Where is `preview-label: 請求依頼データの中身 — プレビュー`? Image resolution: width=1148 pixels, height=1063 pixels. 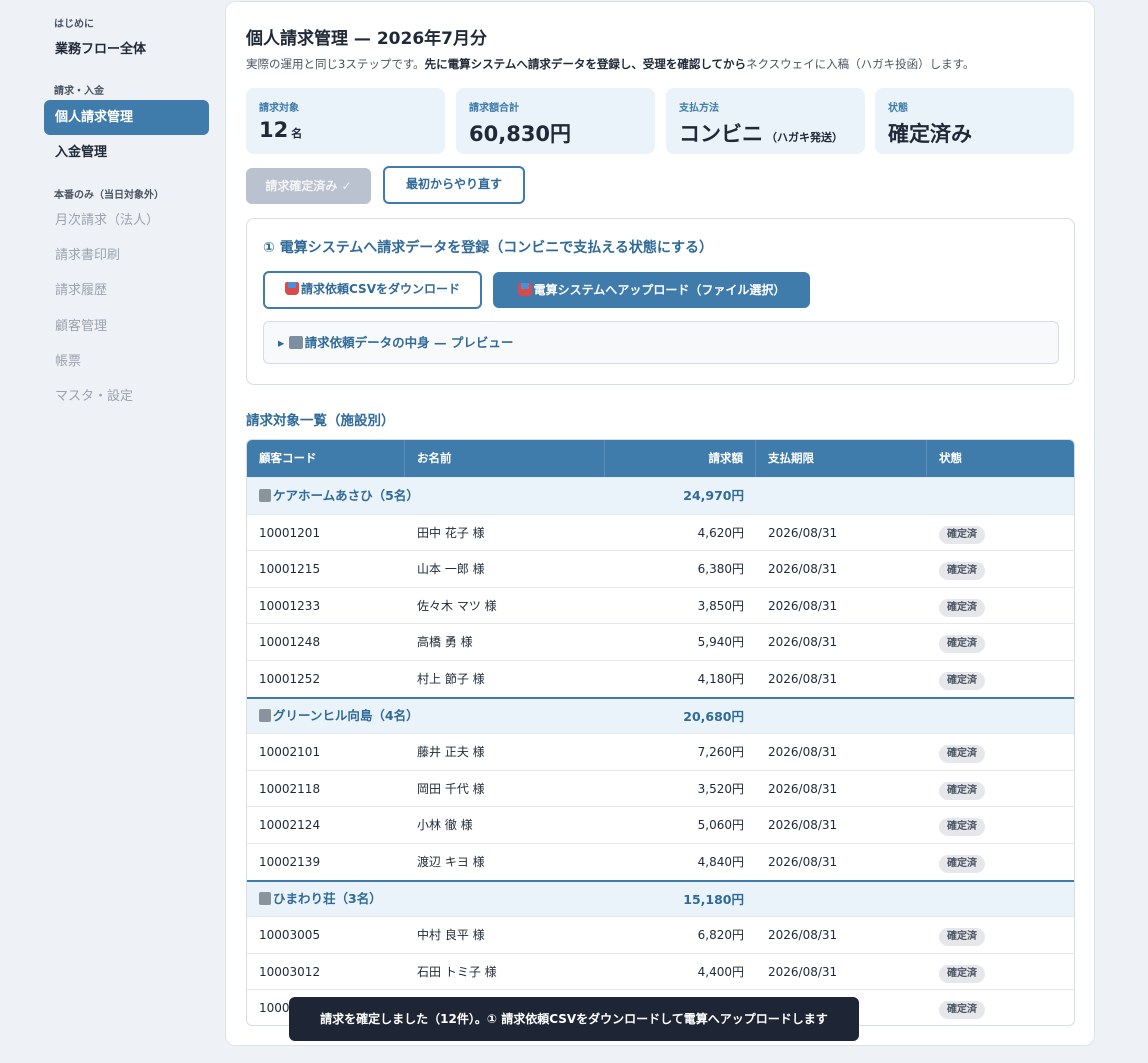
preview-label: 請求依頼データの中身 — プレビュー is located at coordinates (409, 342).